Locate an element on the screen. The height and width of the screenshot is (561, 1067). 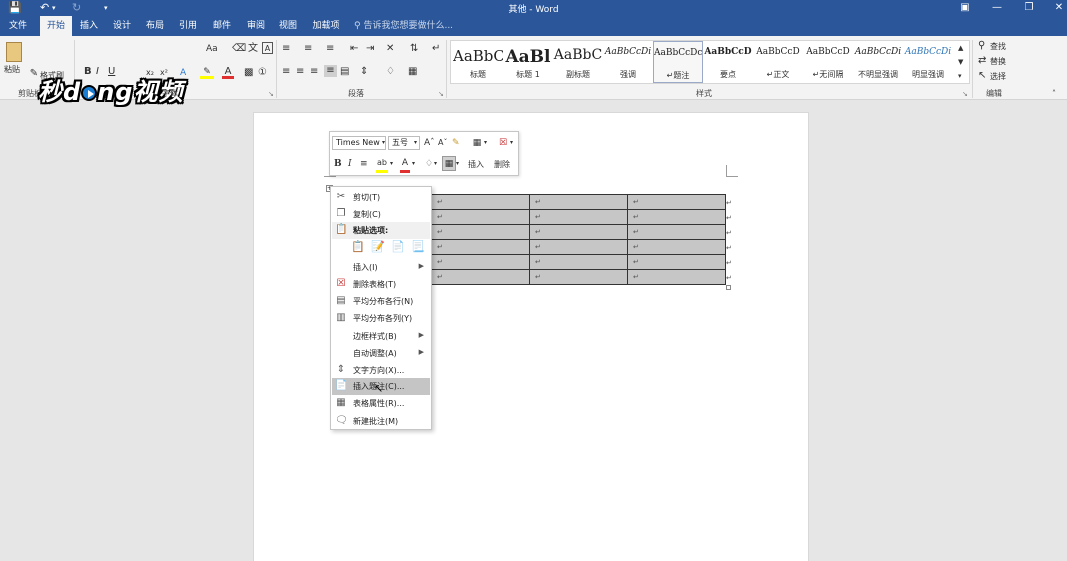
borders-dropdown-icon: ▾ is located at coordinates (457, 164).